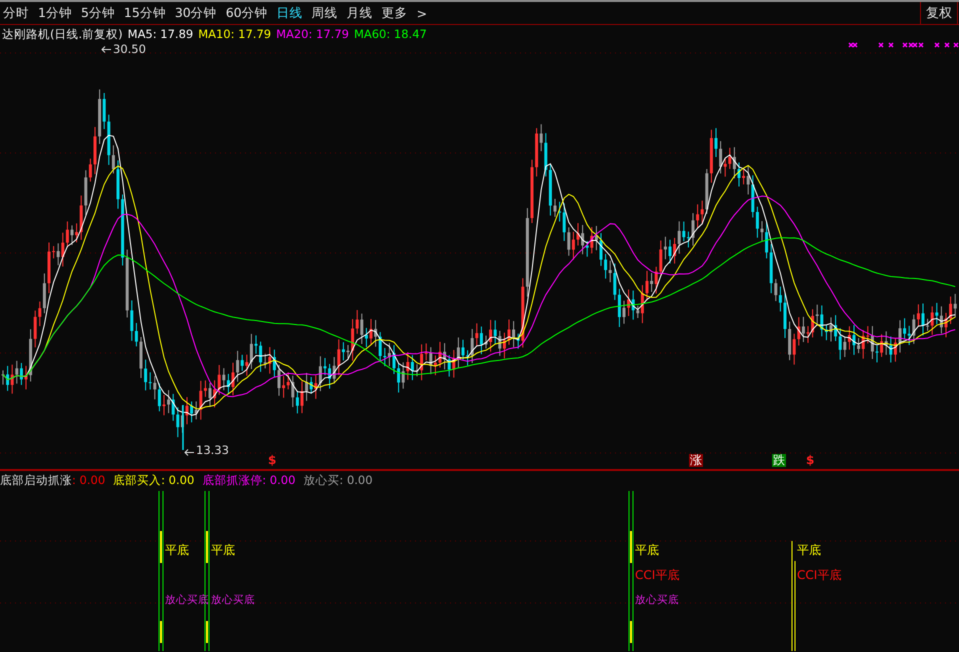 This screenshot has width=959, height=652. What do you see at coordinates (325, 13) in the screenshot?
I see `period-tab: 周线` at bounding box center [325, 13].